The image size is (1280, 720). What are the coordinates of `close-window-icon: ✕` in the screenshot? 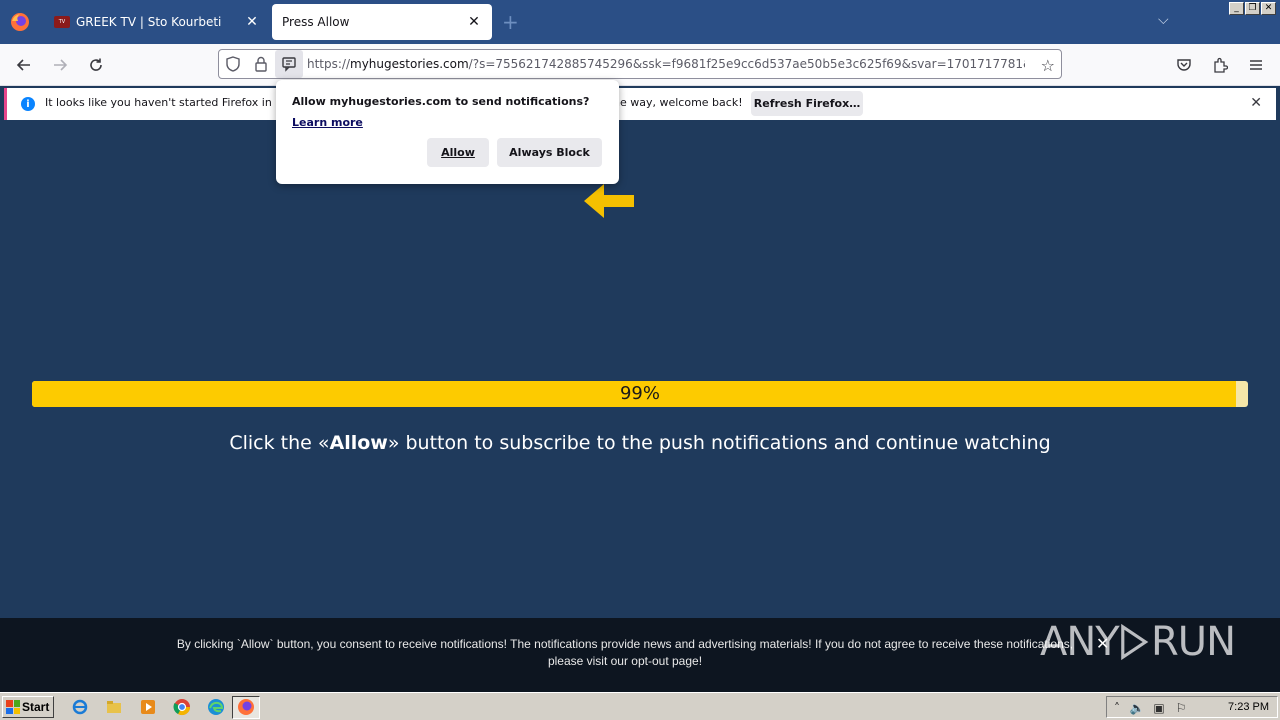 It's located at (1268, 8).